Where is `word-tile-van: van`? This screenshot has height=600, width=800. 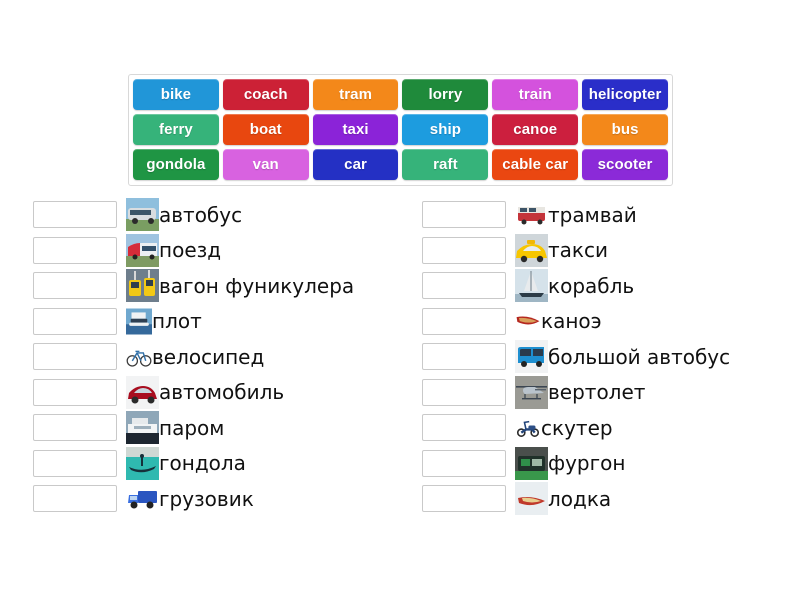
word-tile-van: van is located at coordinates (265, 164).